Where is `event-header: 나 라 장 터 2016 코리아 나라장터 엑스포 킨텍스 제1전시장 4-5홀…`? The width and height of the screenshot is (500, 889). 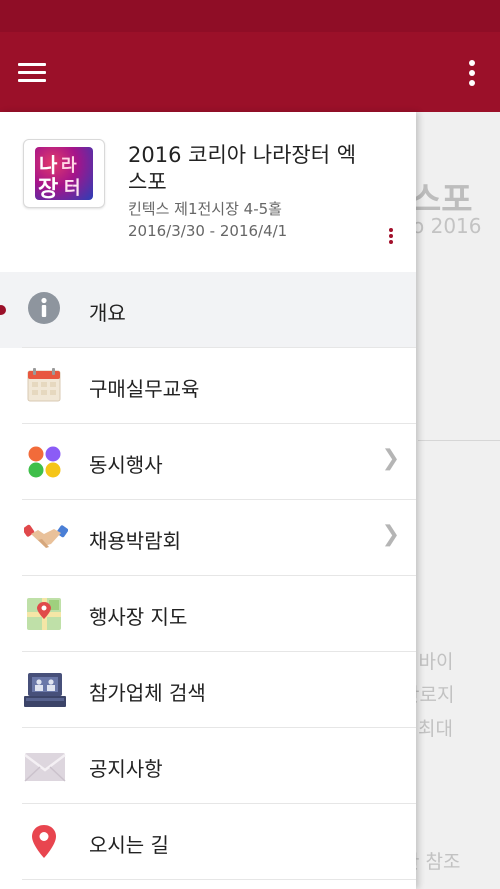 event-header: 나 라 장 터 2016 코리아 나라장터 엑스포 킨텍스 제1전시장 4-5홀… is located at coordinates (208, 192).